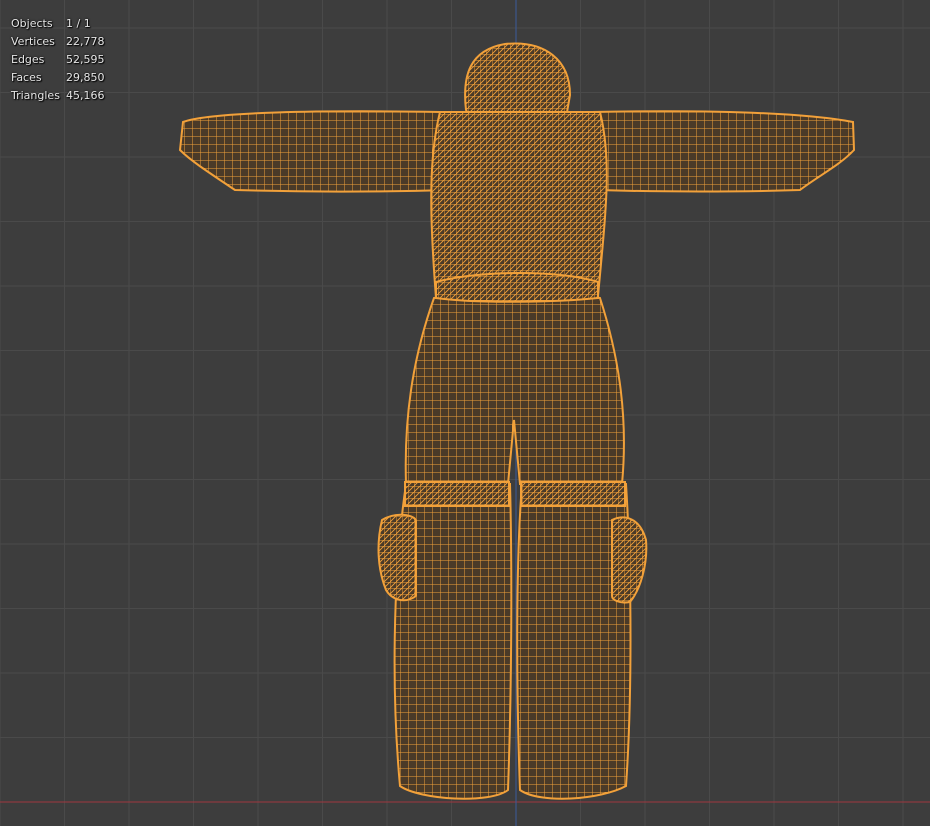 The image size is (930, 826). I want to click on mesh-right-knee-band, so click(573, 494).